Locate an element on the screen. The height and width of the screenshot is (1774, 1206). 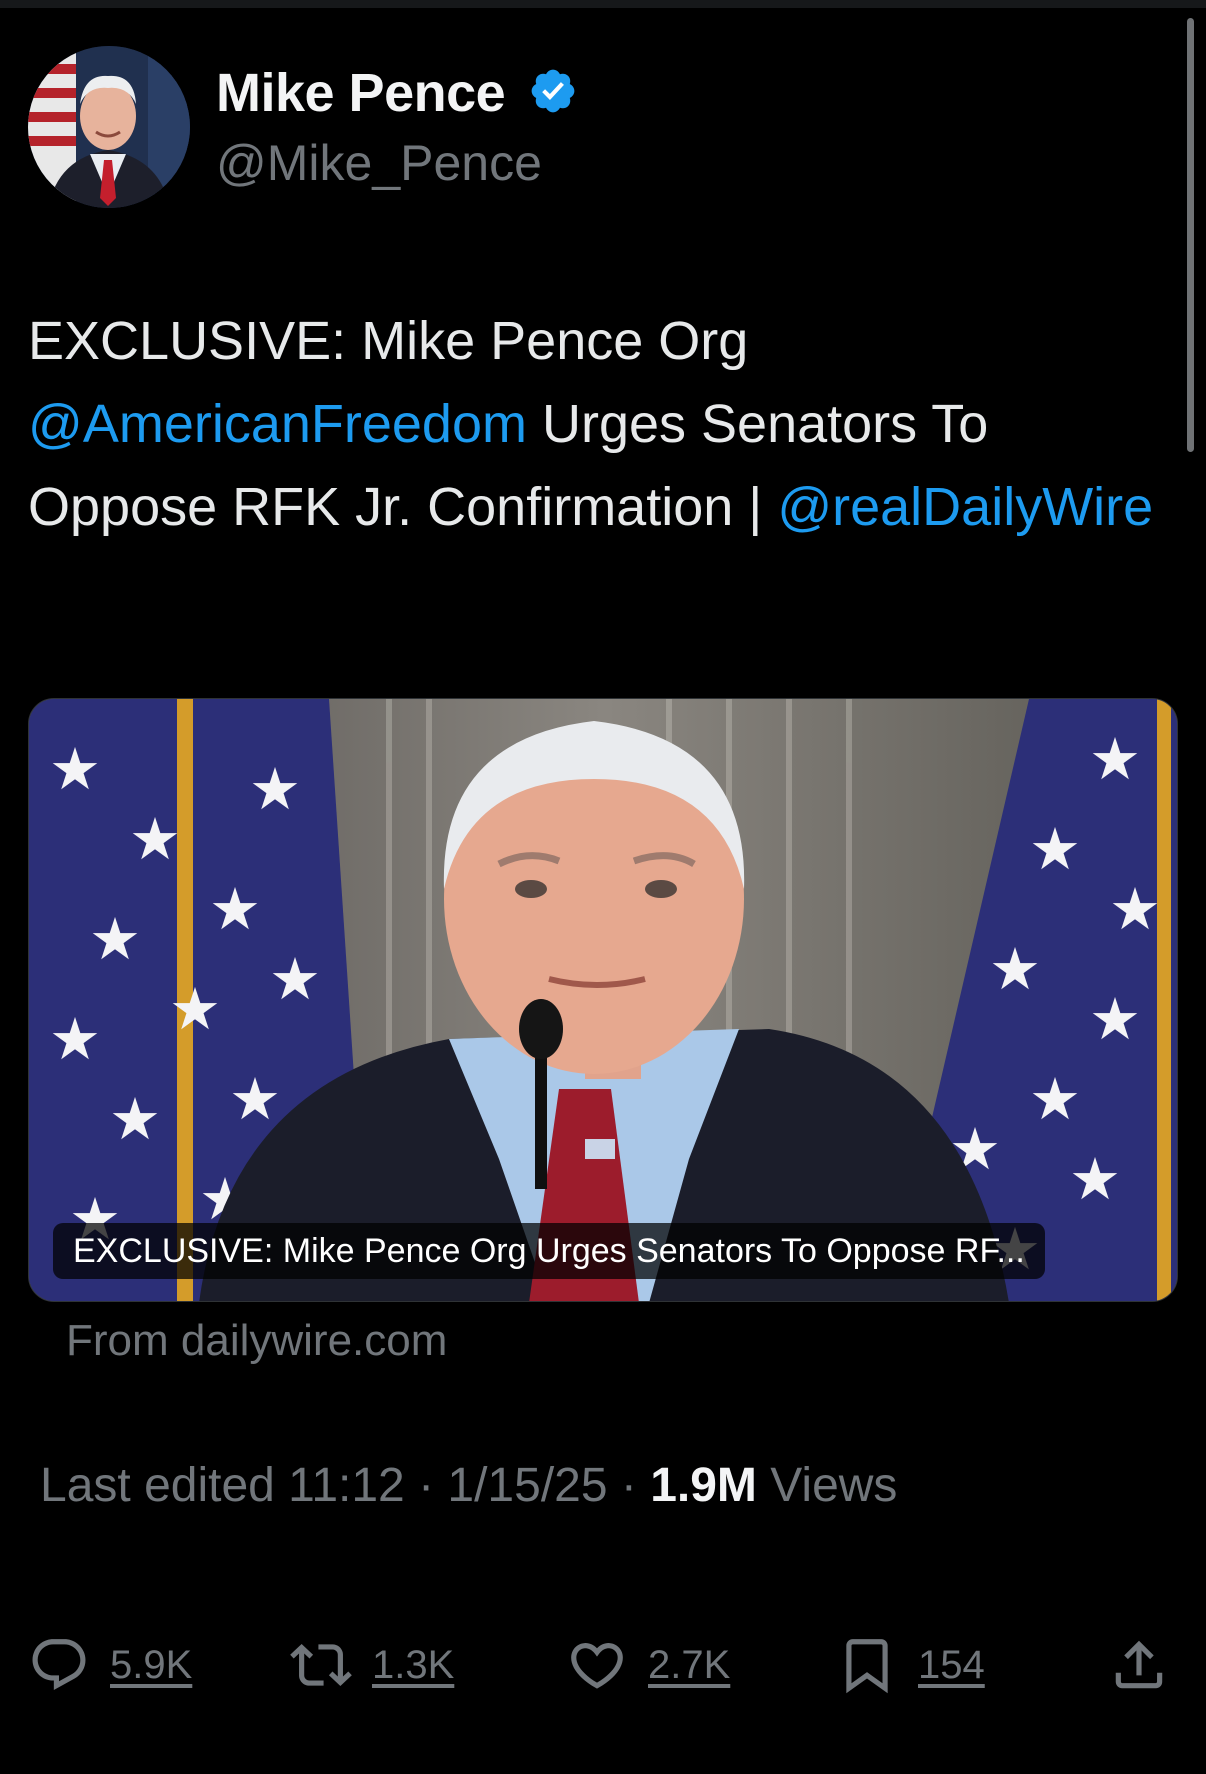
repost-button: 1.3K is located at coordinates (372, 1665).